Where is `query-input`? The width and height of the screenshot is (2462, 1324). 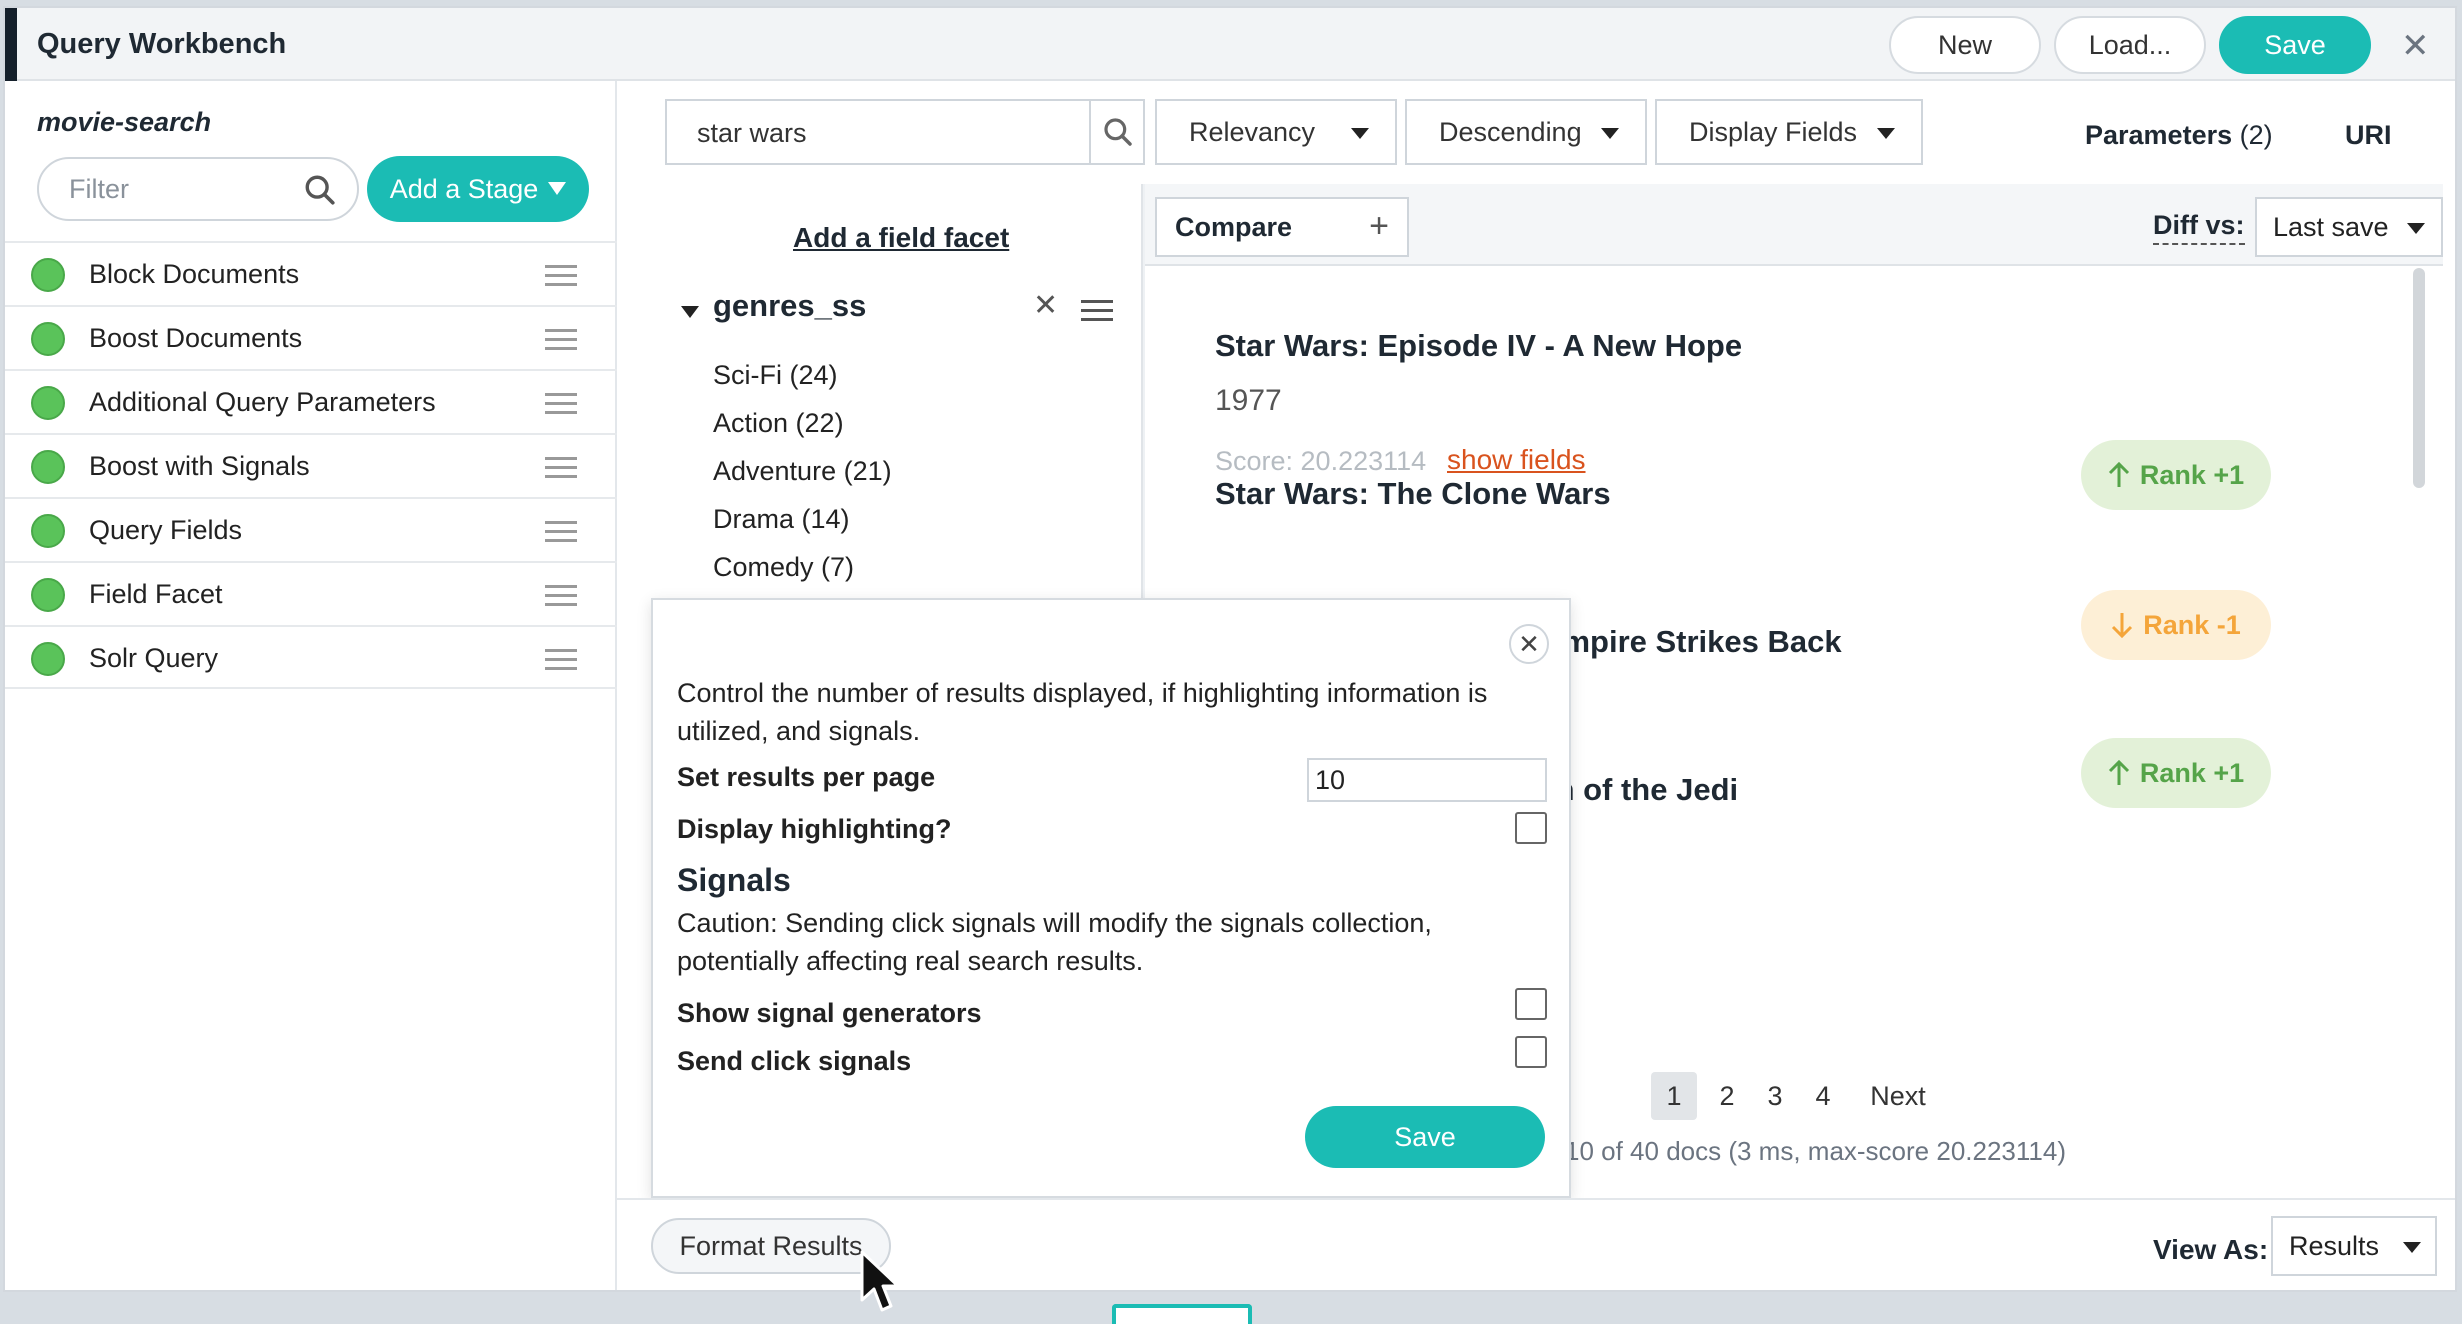
query-input is located at coordinates (887, 133).